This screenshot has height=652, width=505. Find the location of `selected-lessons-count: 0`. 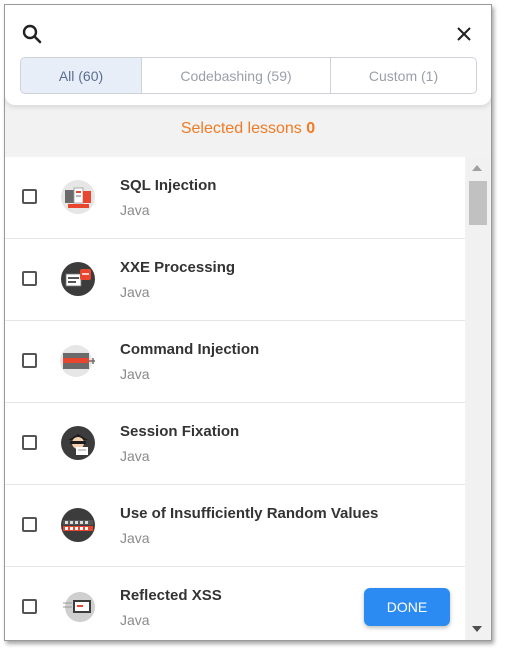

selected-lessons-count: 0 is located at coordinates (311, 128).